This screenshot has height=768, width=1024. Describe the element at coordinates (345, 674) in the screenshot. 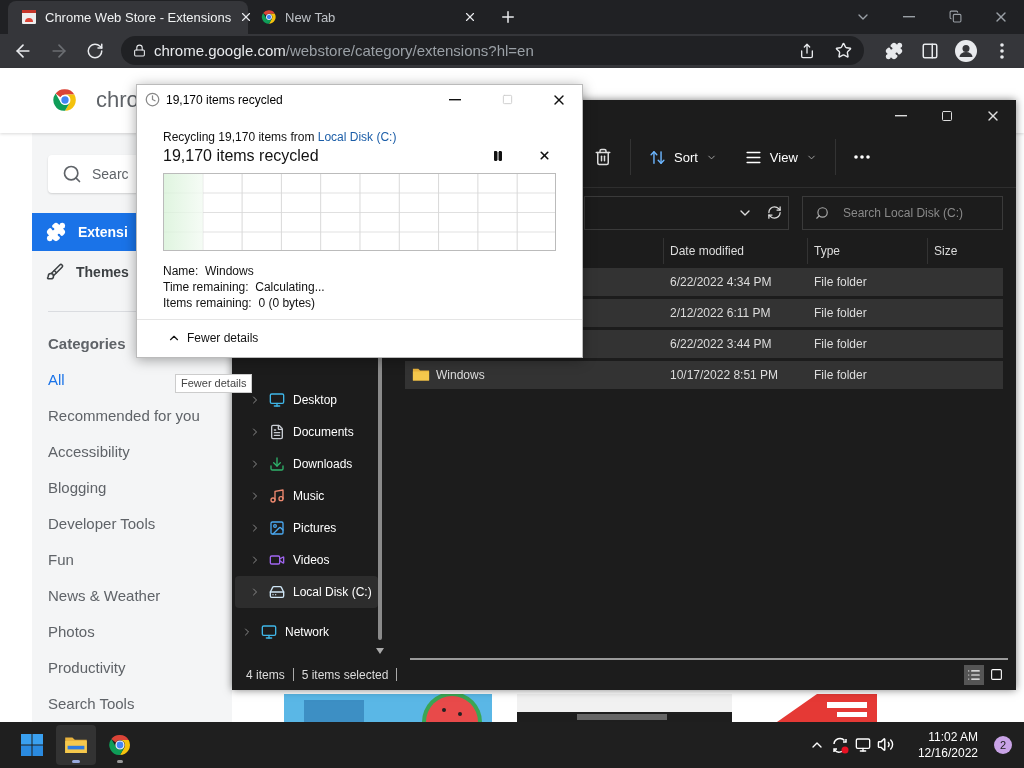

I see `selection-count: 5 items selected` at that location.